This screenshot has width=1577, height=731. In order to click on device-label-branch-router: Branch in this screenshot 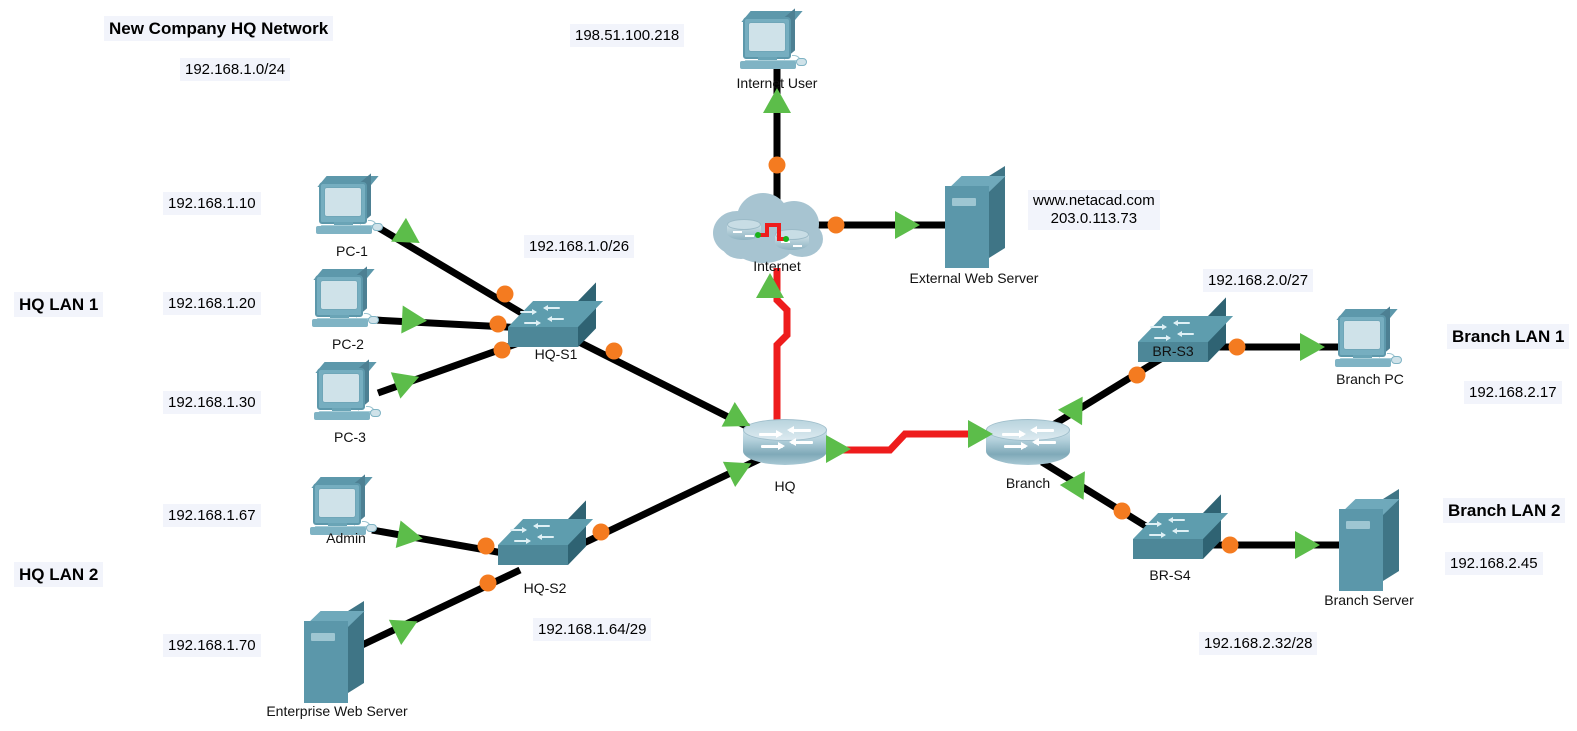, I will do `click(1028, 483)`.